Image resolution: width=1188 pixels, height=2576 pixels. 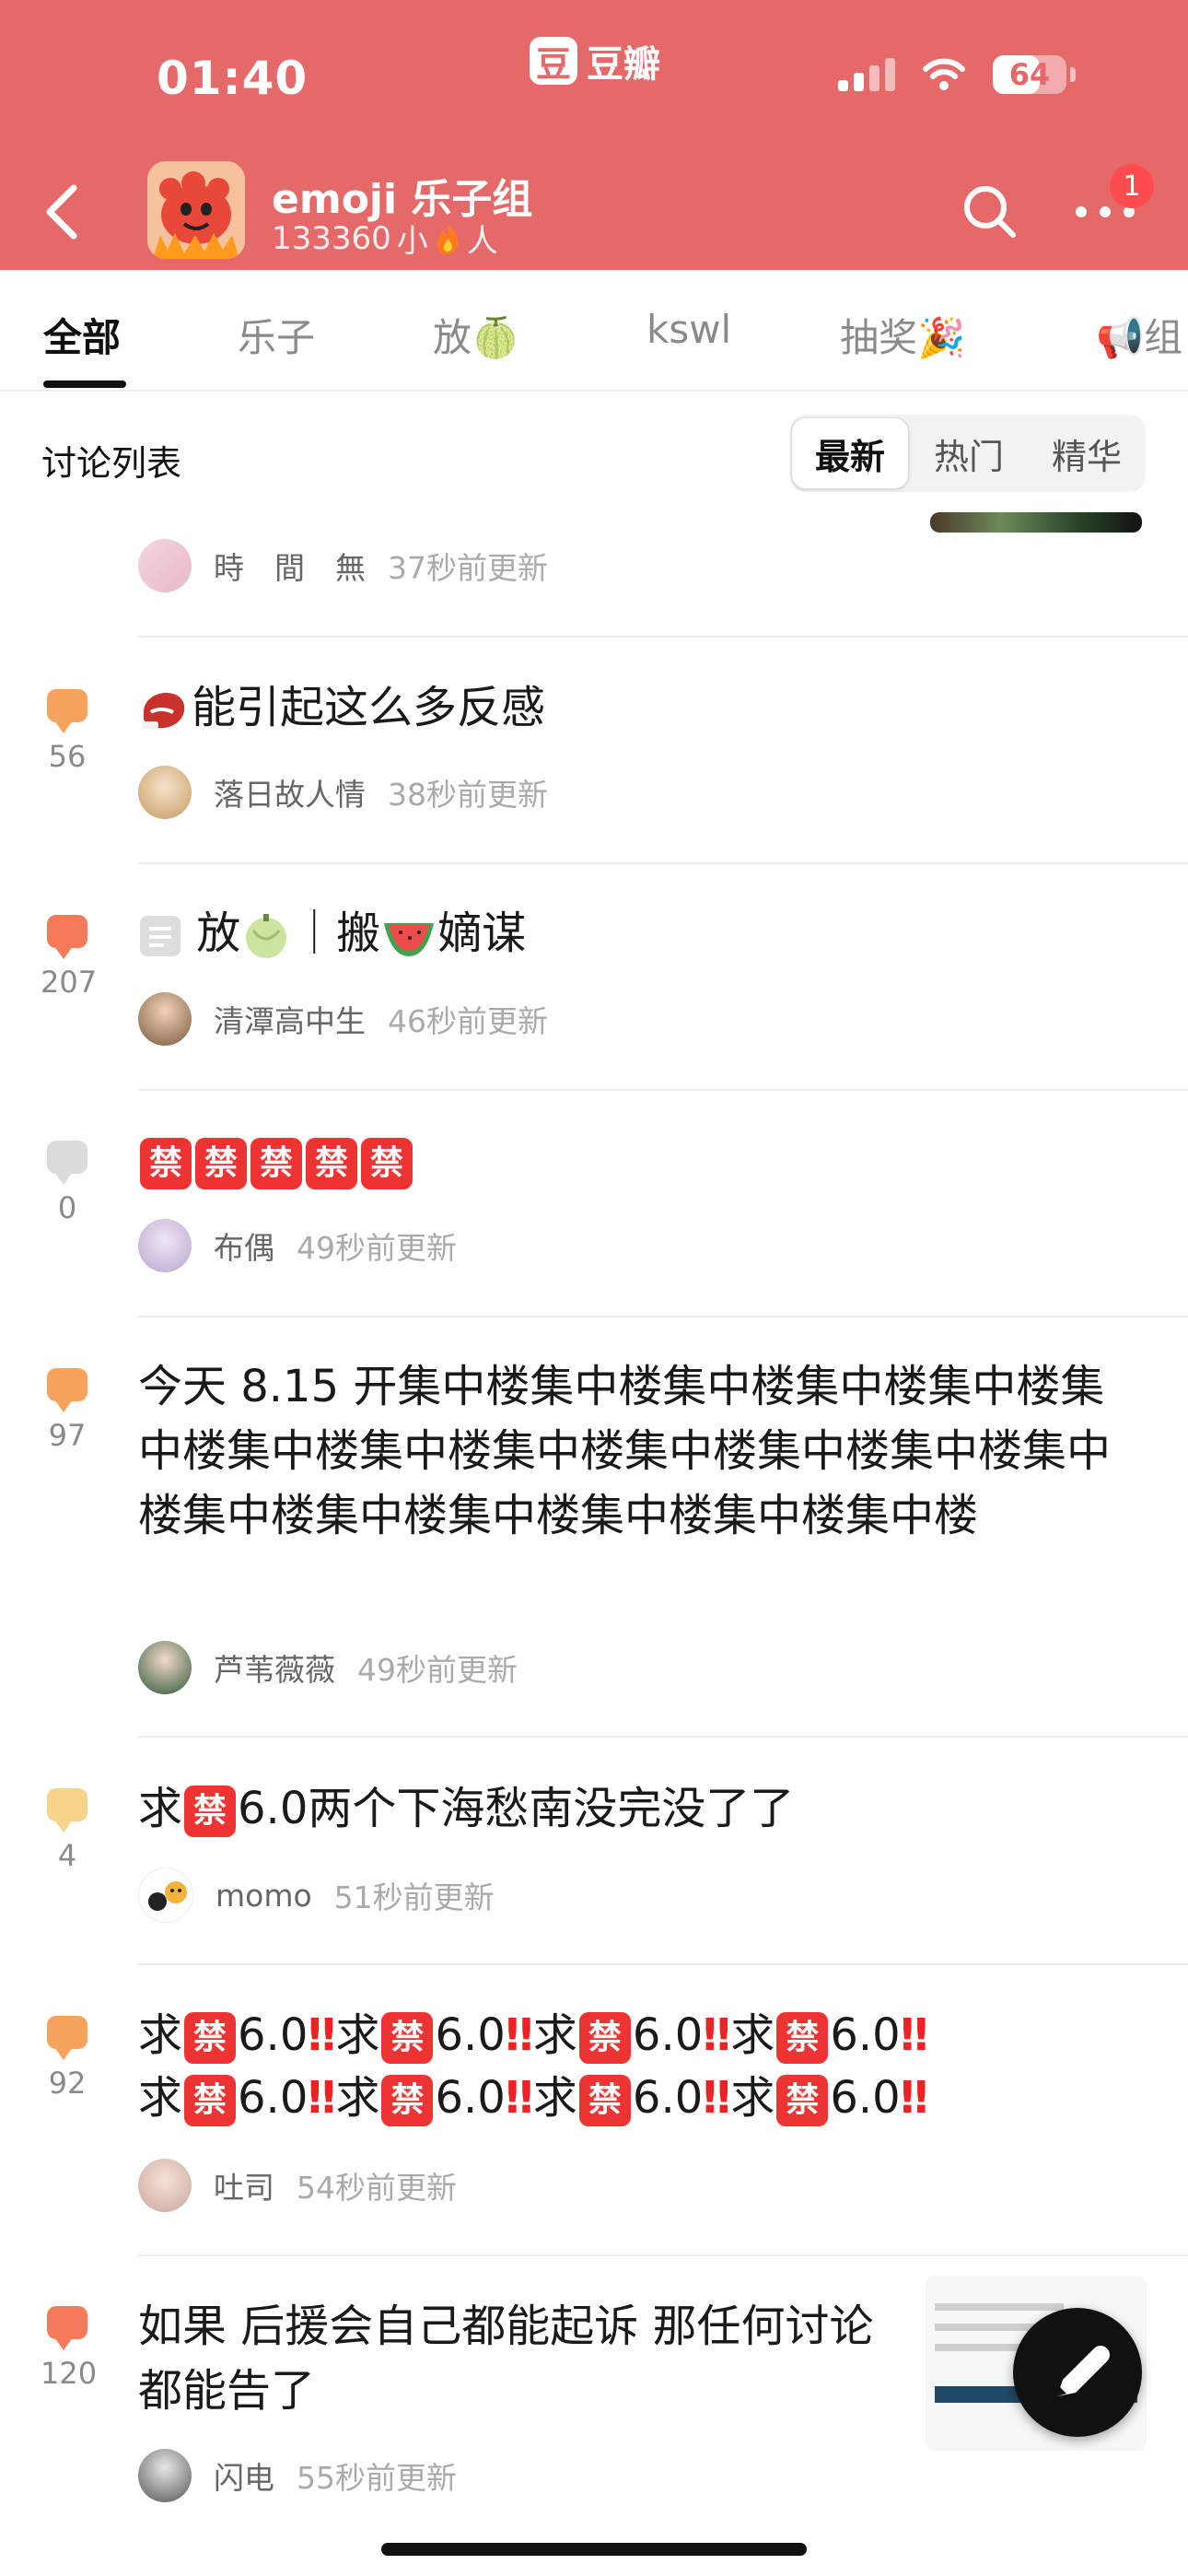 I want to click on tab-melon: 放🍈, so click(x=476, y=335).